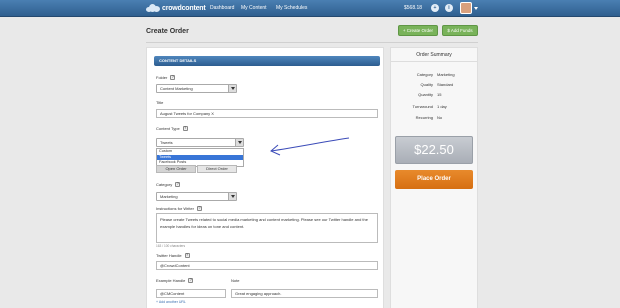 The width and height of the screenshot is (620, 308). Describe the element at coordinates (434, 61) in the screenshot. I see `summary-divider` at that location.